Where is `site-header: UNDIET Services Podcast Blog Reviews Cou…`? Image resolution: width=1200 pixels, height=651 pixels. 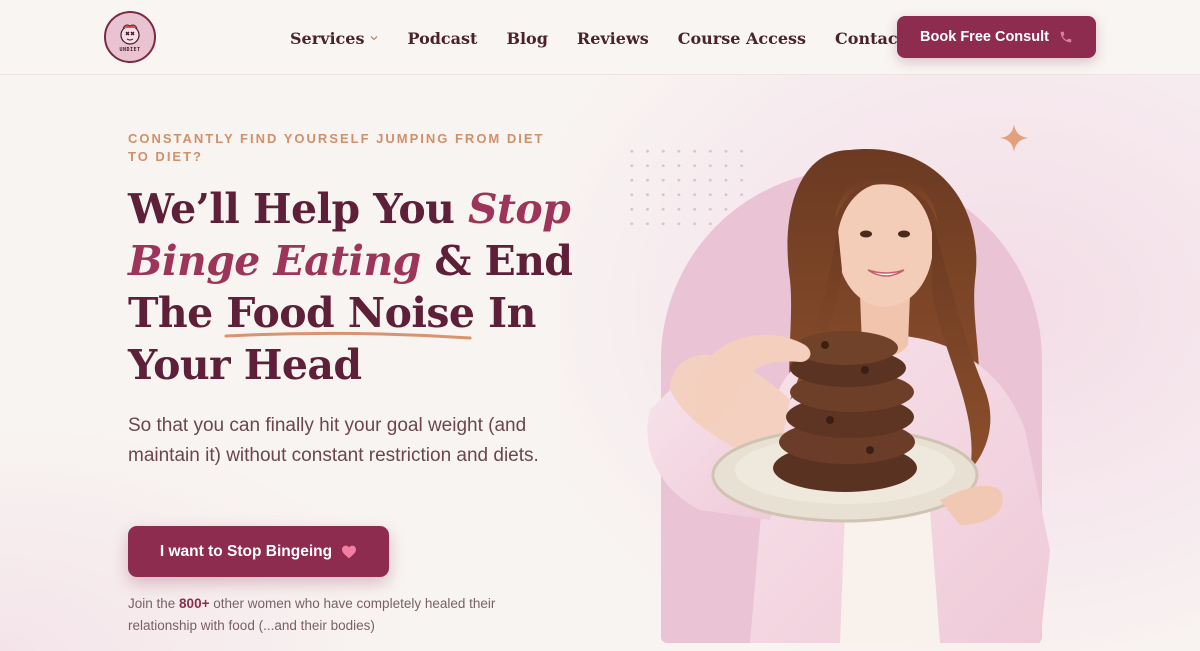
site-header: UNDIET Services Podcast Blog Reviews Cou… is located at coordinates (600, 37).